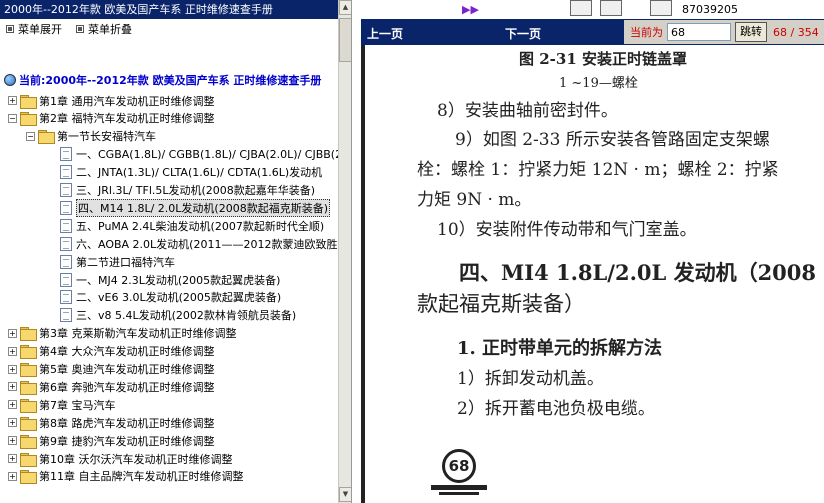 Image resolution: width=824 pixels, height=503 pixels. Describe the element at coordinates (173, 351) in the screenshot. I see `tree-folder: + 第4章 大众汽车发动机正时维修调整` at that location.